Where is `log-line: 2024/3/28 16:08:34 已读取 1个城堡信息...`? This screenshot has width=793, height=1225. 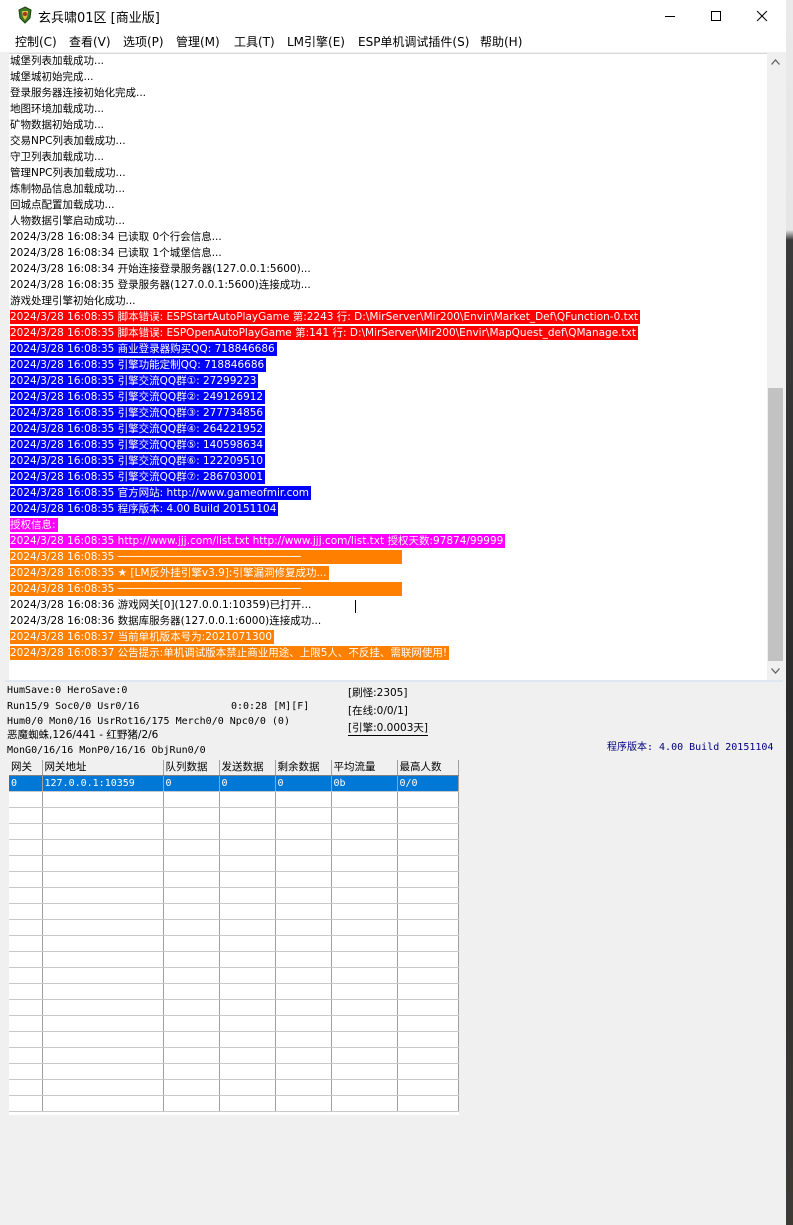
log-line: 2024/3/28 16:08:34 已读取 1个城堡信息... is located at coordinates (116, 253).